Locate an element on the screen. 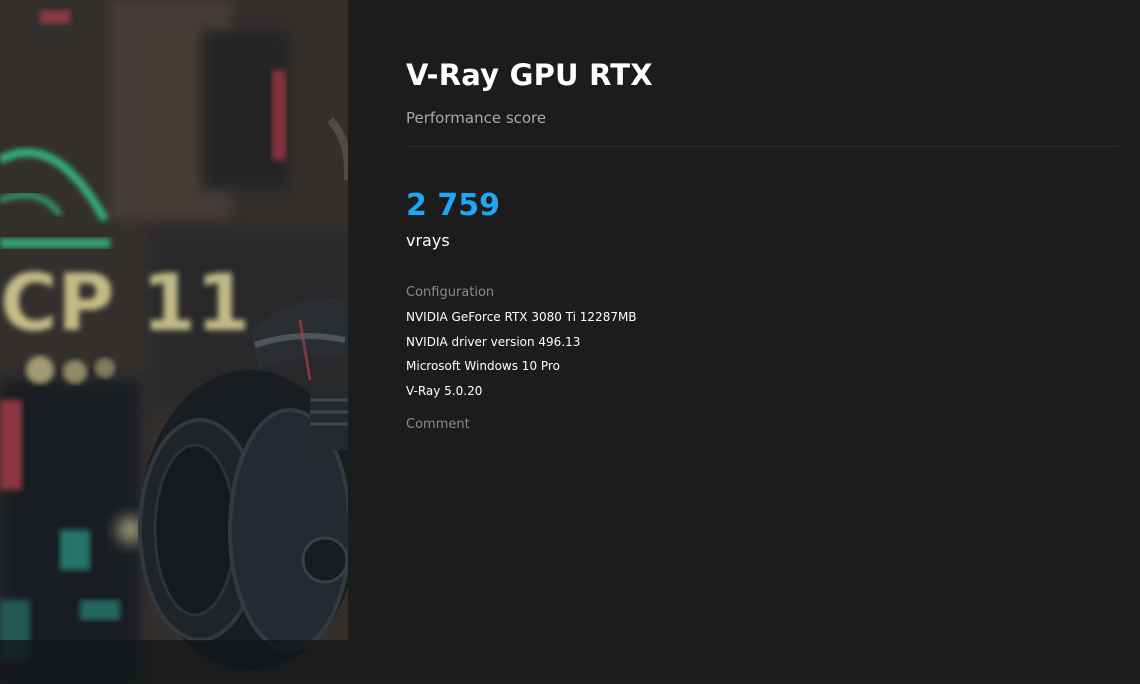 The width and height of the screenshot is (1140, 684). benchmark-title: V-Ray GPU RTX is located at coordinates (529, 75).